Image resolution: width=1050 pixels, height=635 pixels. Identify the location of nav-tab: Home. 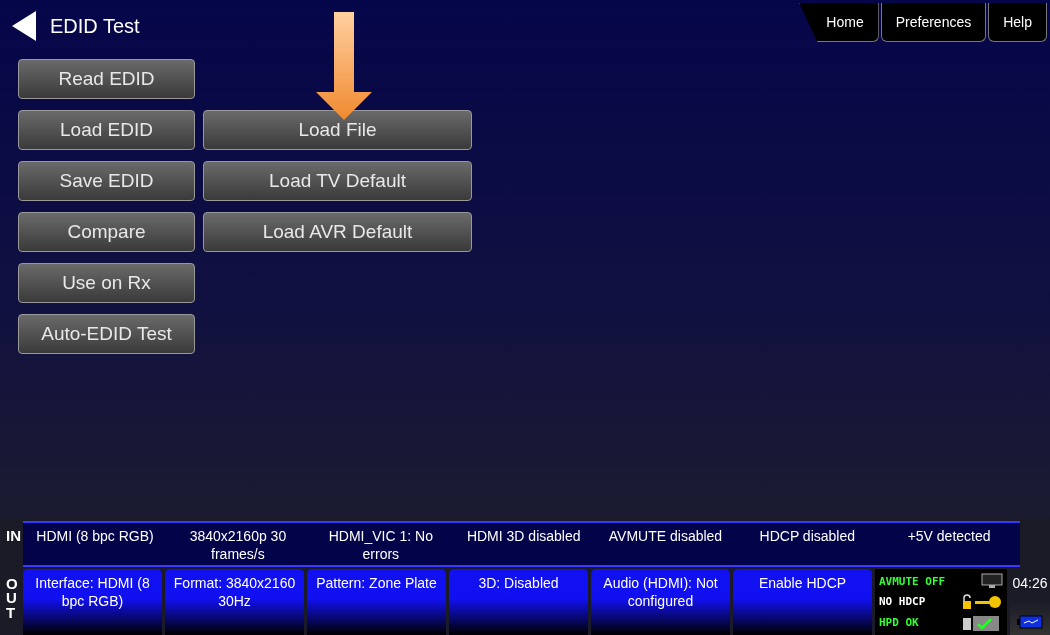
(839, 22).